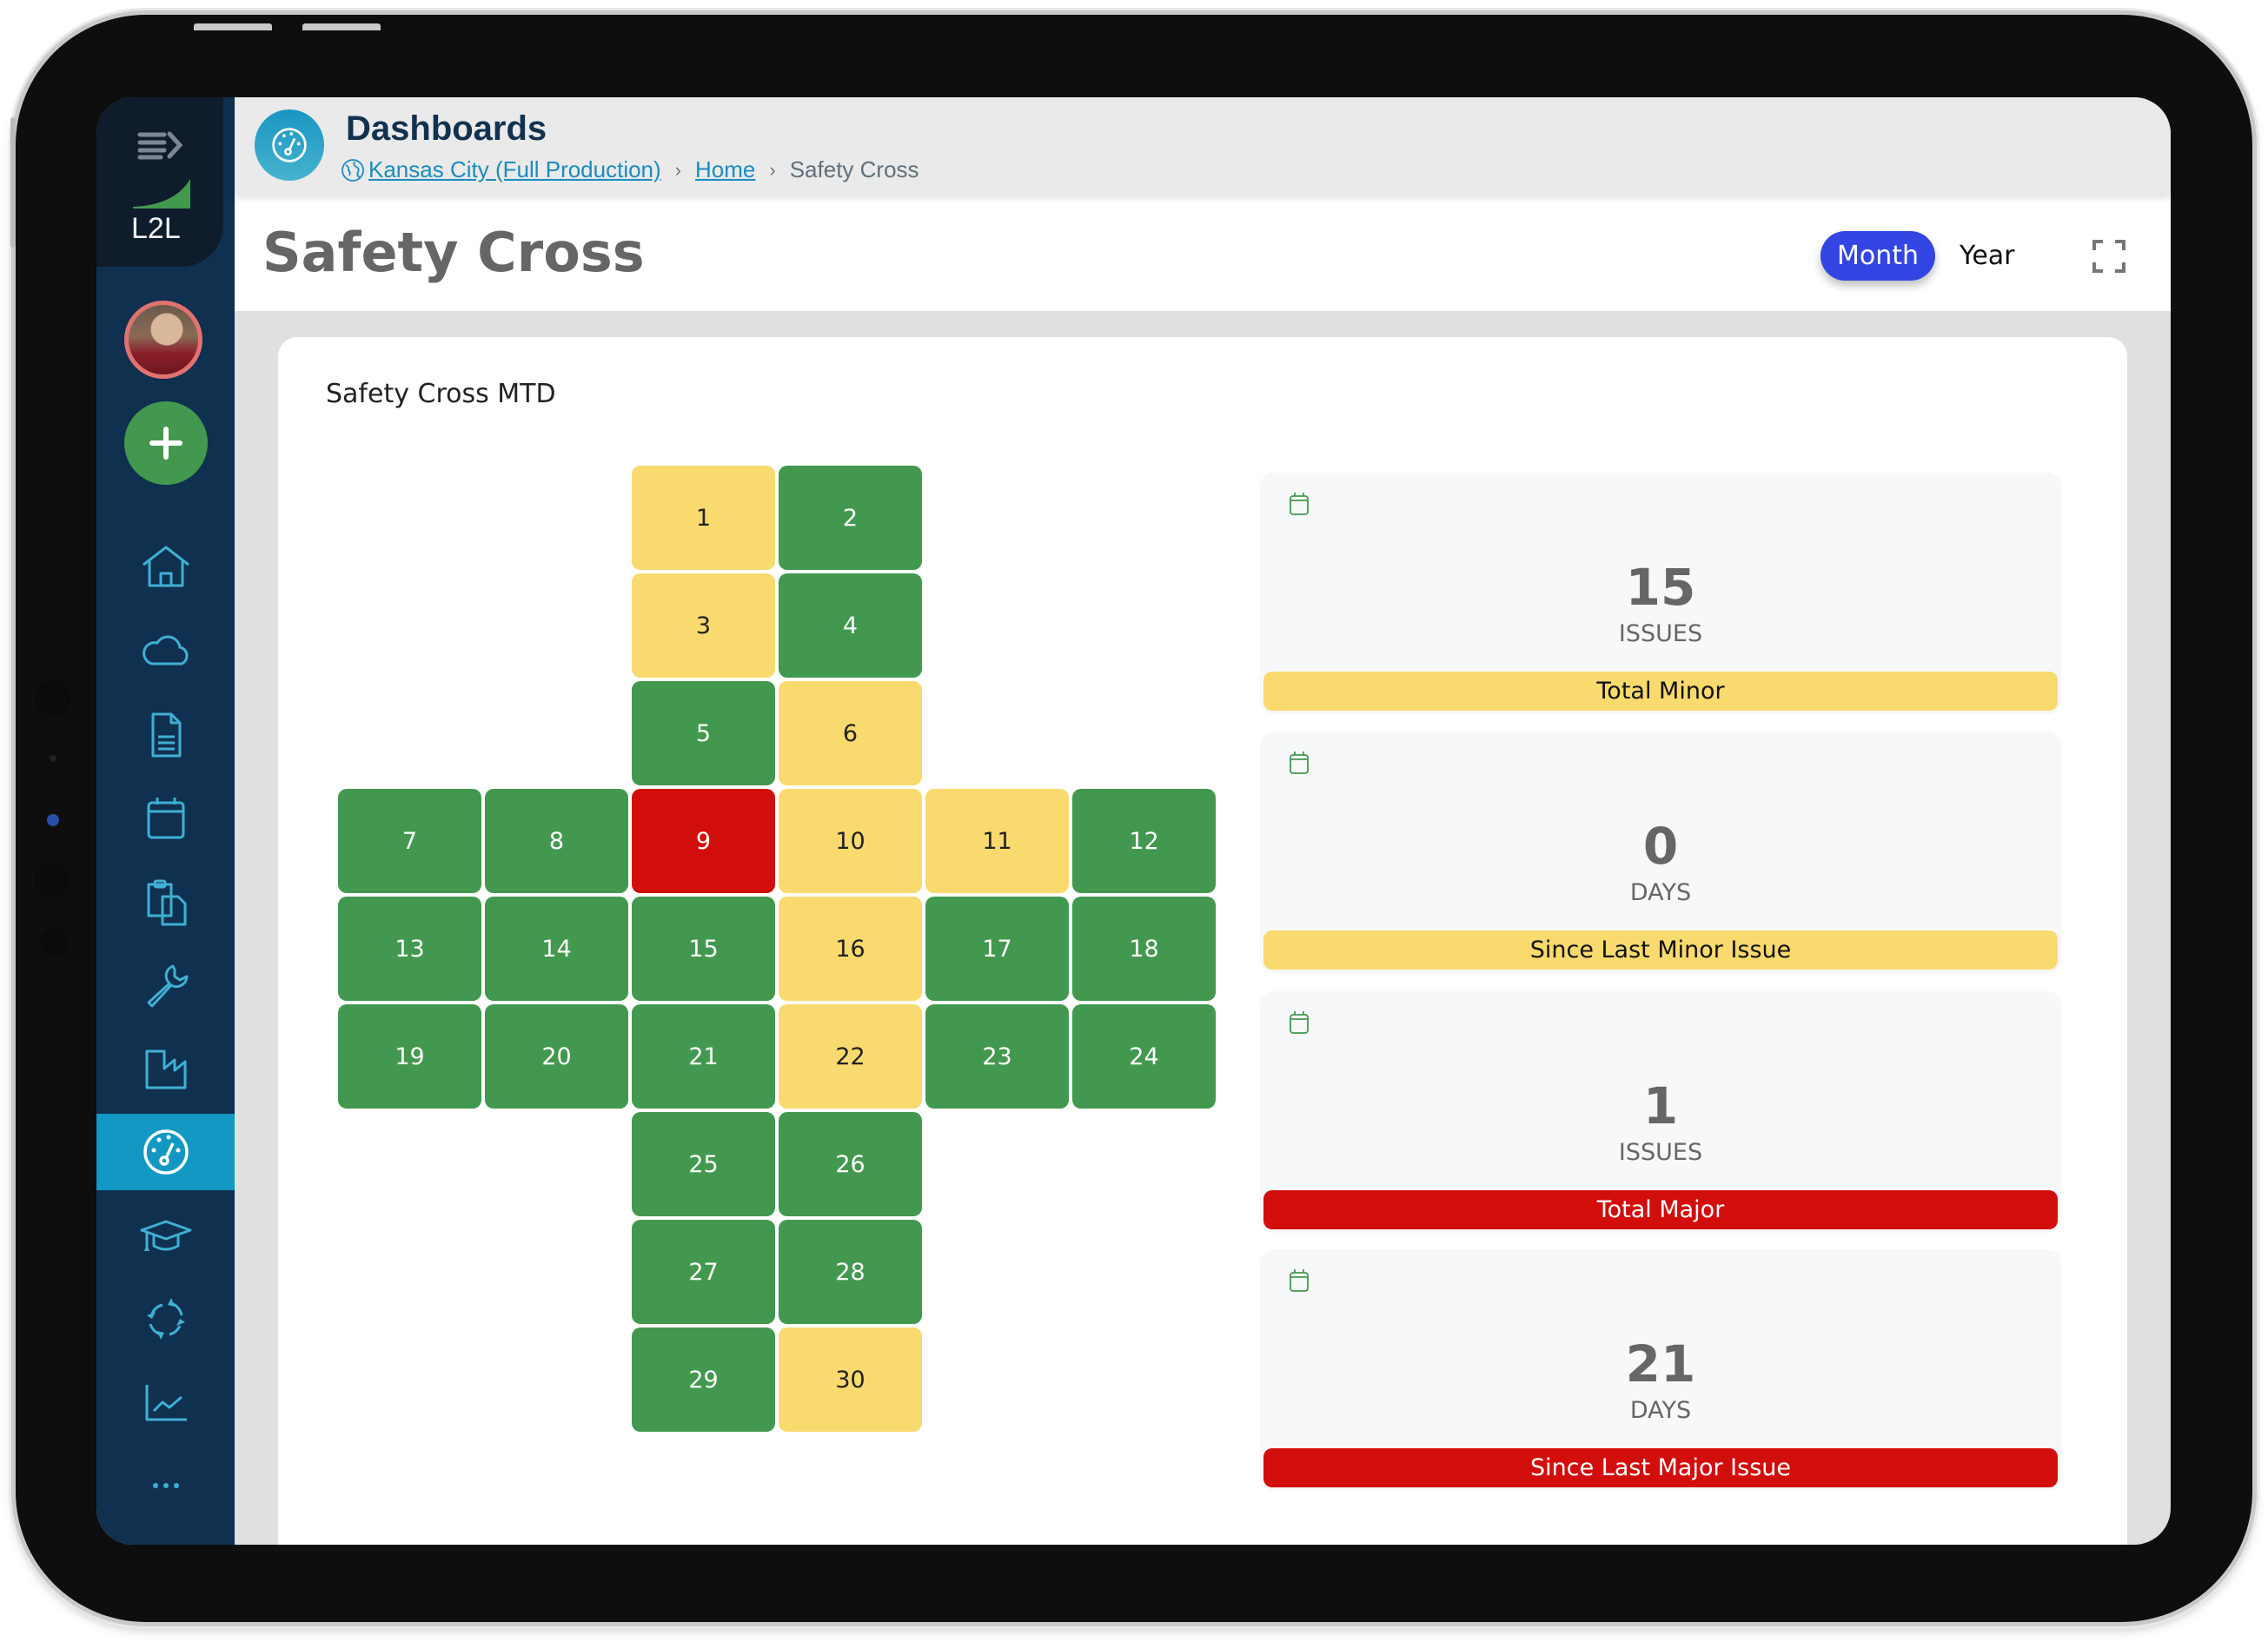  What do you see at coordinates (1144, 841) in the screenshot?
I see `day-cell-12: 12` at bounding box center [1144, 841].